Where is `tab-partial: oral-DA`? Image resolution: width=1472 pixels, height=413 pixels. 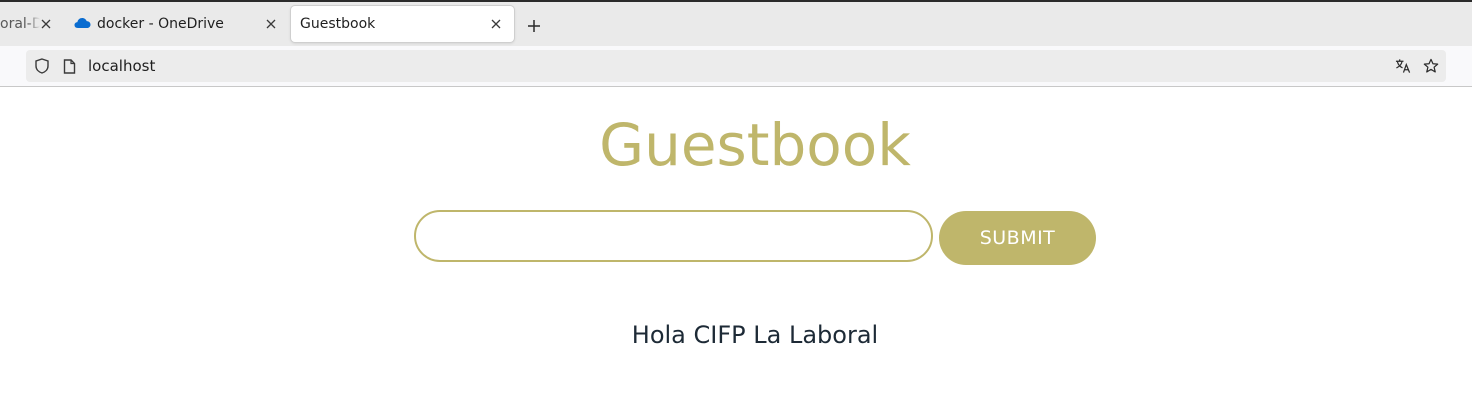
tab-partial: oral-DA is located at coordinates (29, 24).